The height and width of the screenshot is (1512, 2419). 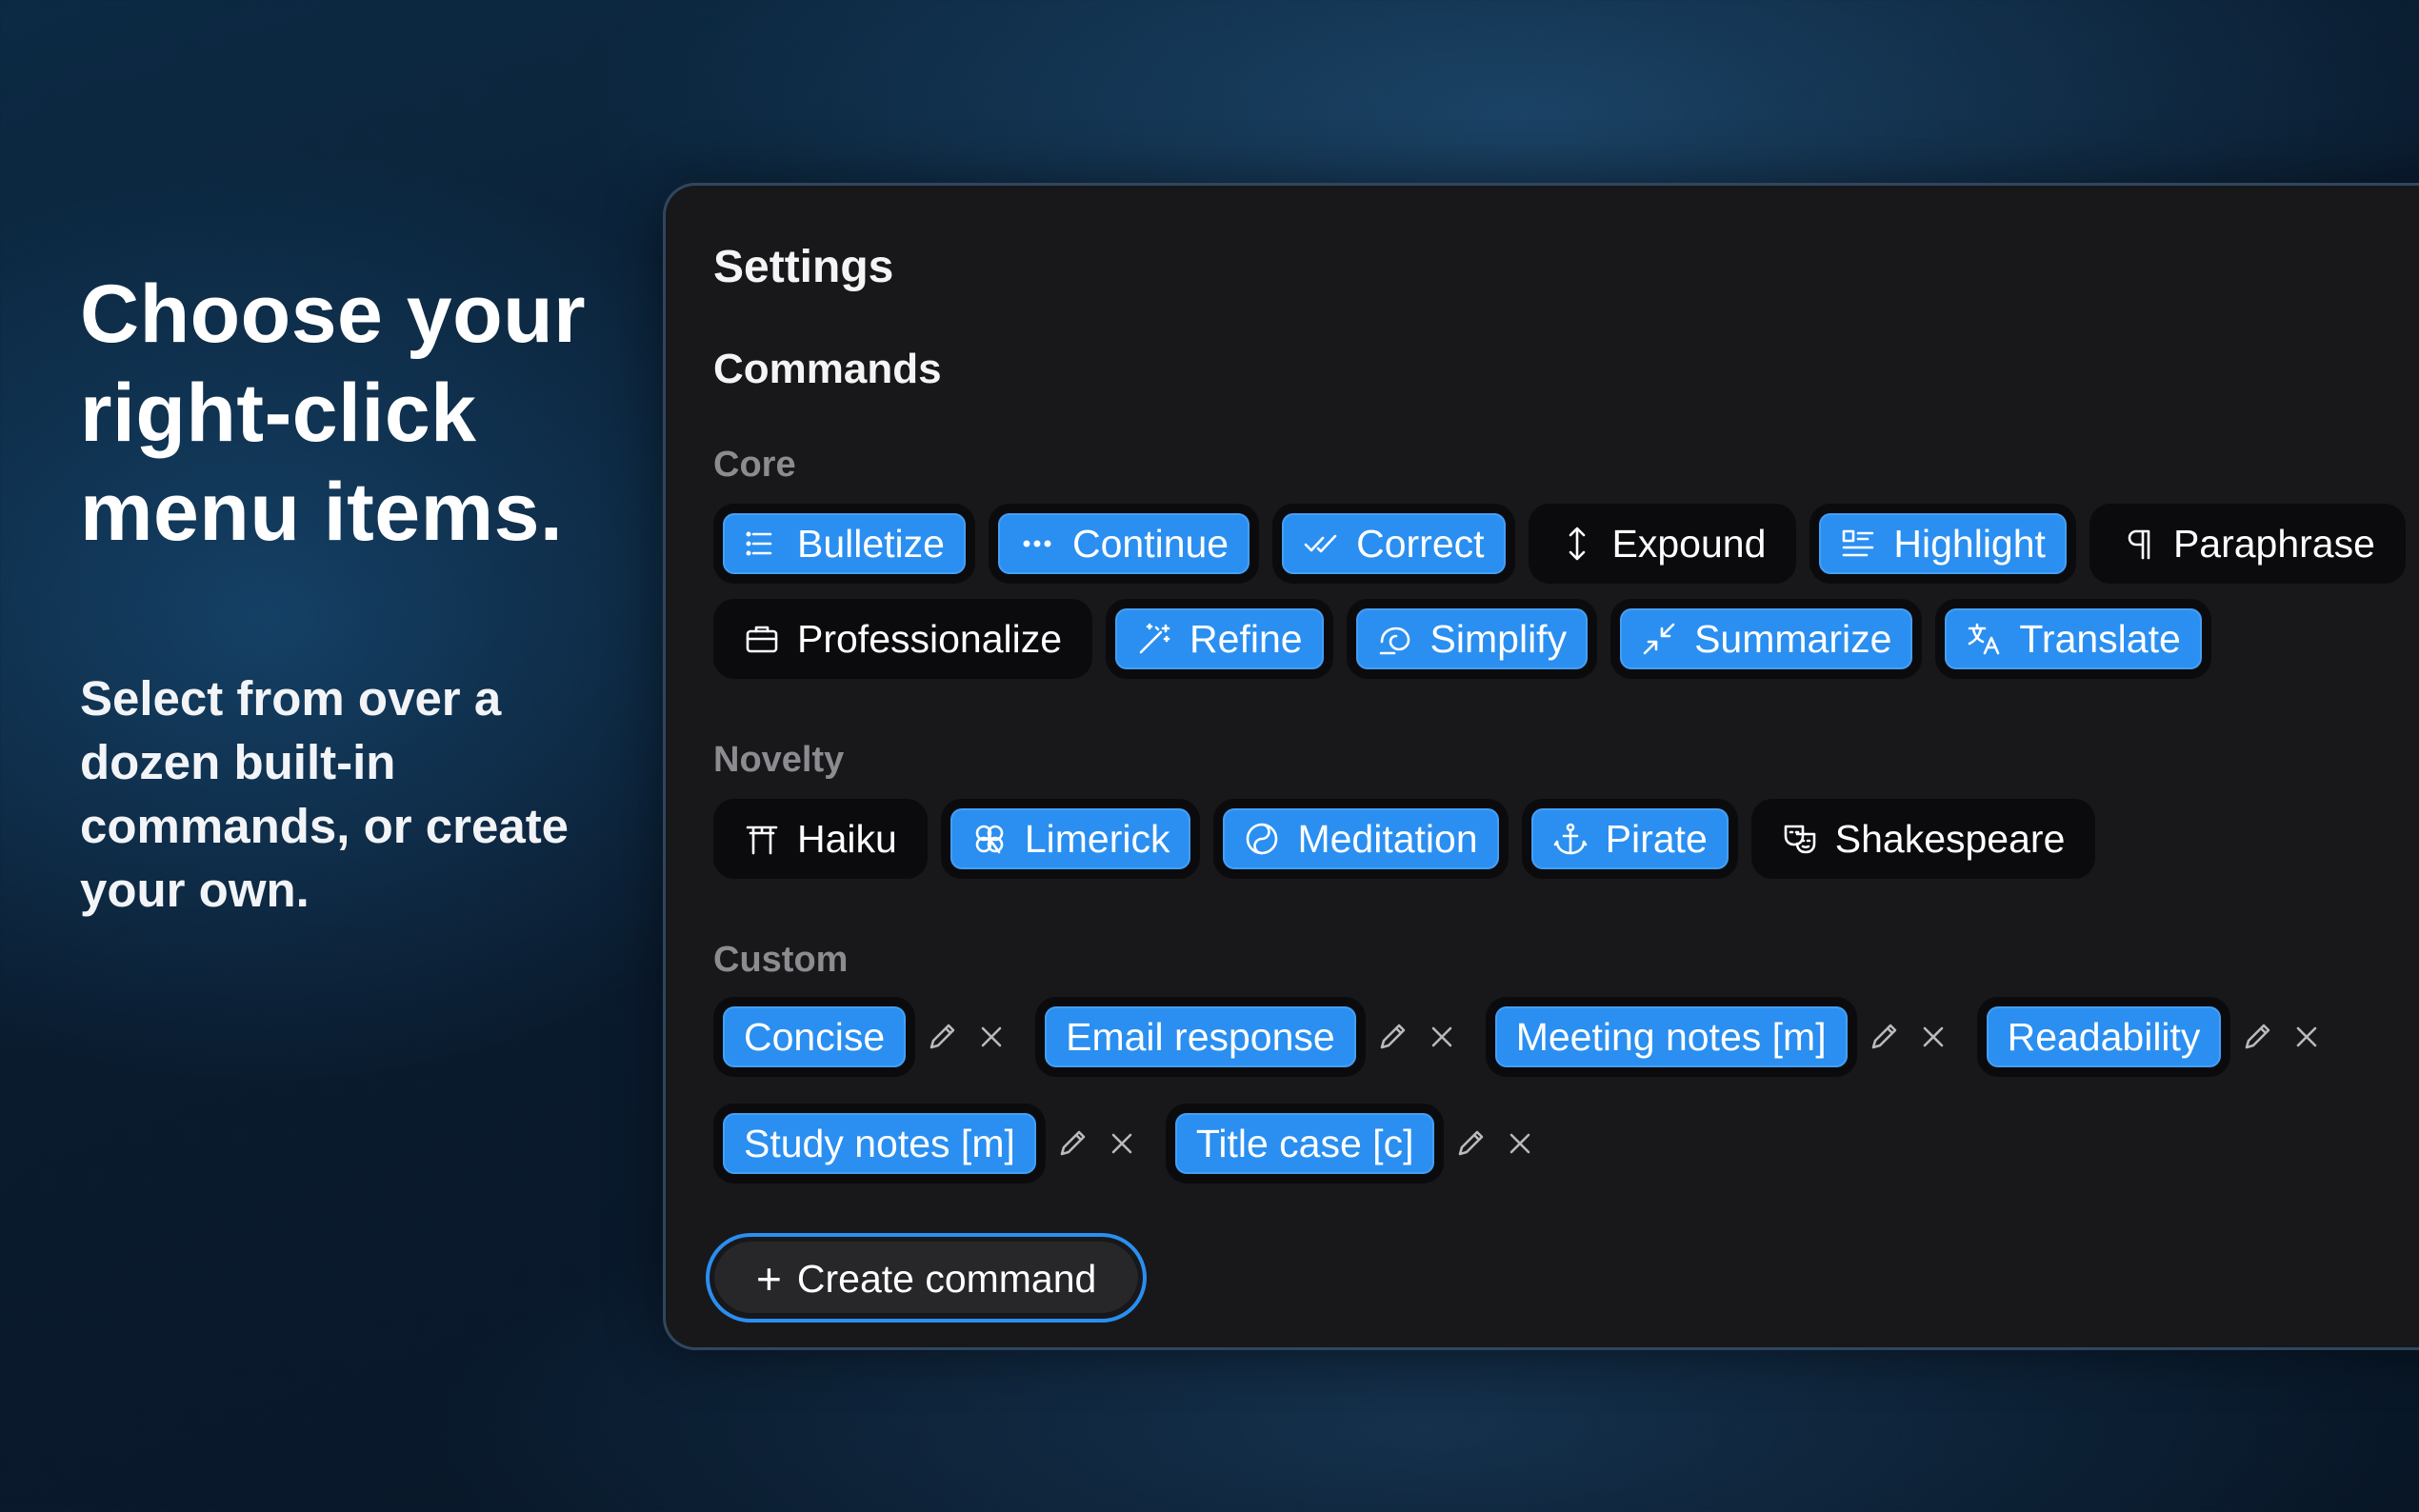 I want to click on vertical-arrows-icon, so click(x=1577, y=544).